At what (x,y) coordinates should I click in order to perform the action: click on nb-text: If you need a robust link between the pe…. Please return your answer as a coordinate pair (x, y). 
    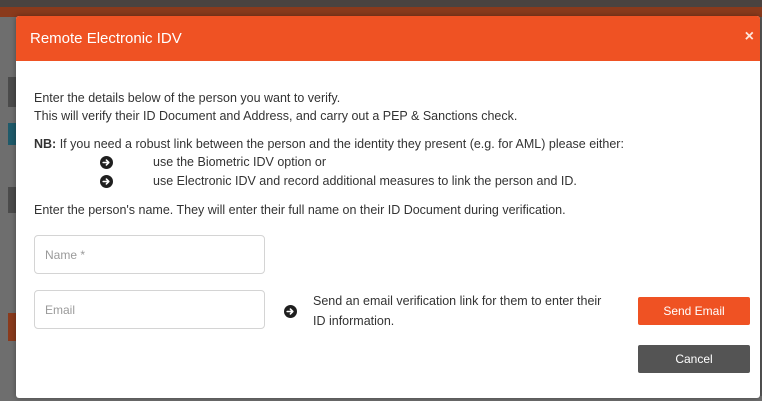
    Looking at the image, I should click on (341, 144).